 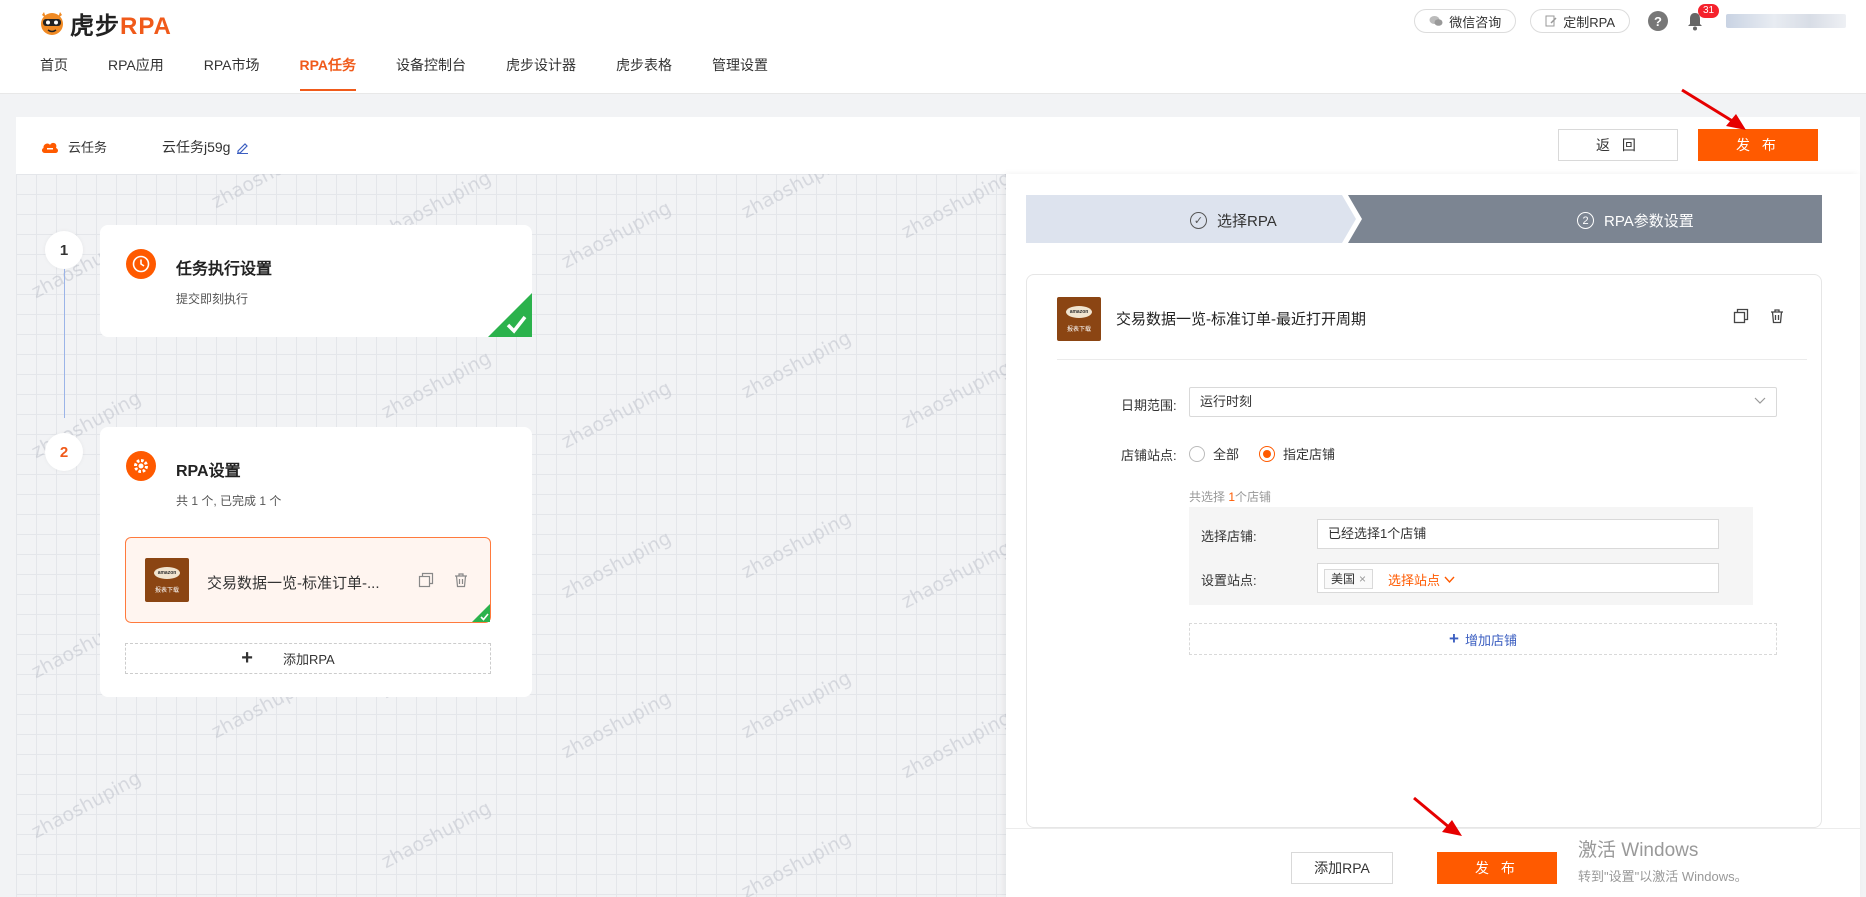 I want to click on date-range-label: 日期范围:, so click(x=1149, y=405).